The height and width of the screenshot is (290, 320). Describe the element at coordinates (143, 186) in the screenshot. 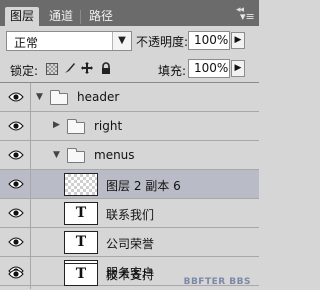

I see `layer-name: 图层 2 副本 6` at that location.